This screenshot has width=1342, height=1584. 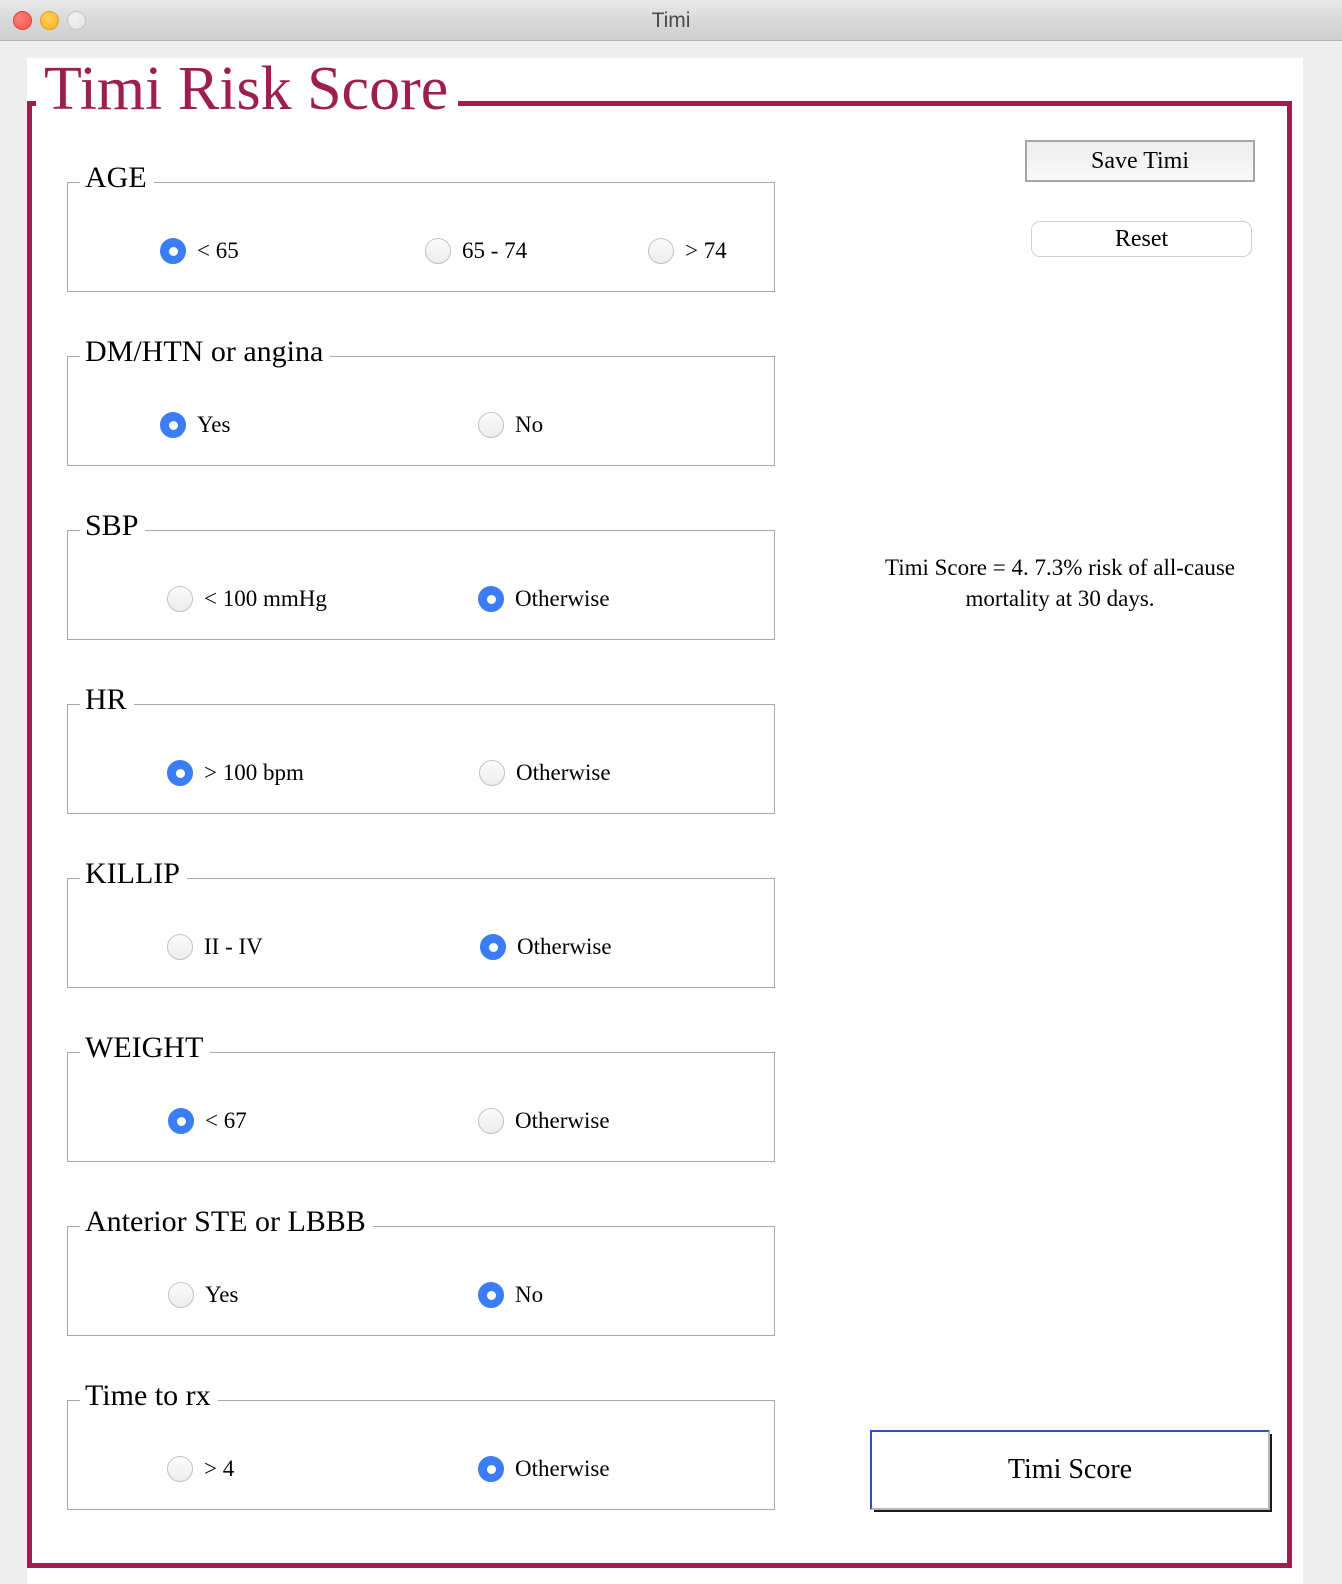 I want to click on radio-option-age-0: < 65, so click(x=199, y=251).